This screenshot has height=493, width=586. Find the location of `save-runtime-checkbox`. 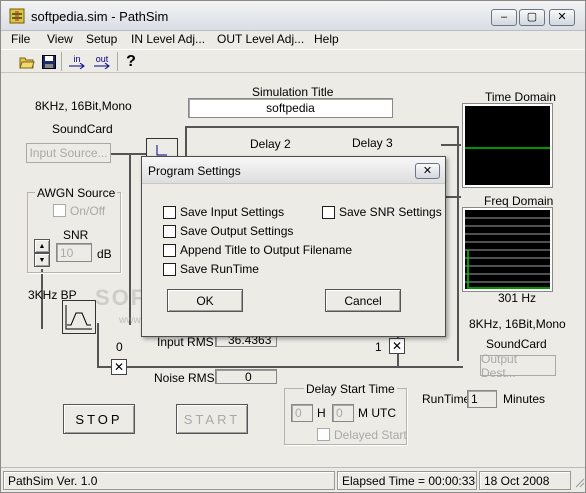

save-runtime-checkbox is located at coordinates (169, 269).